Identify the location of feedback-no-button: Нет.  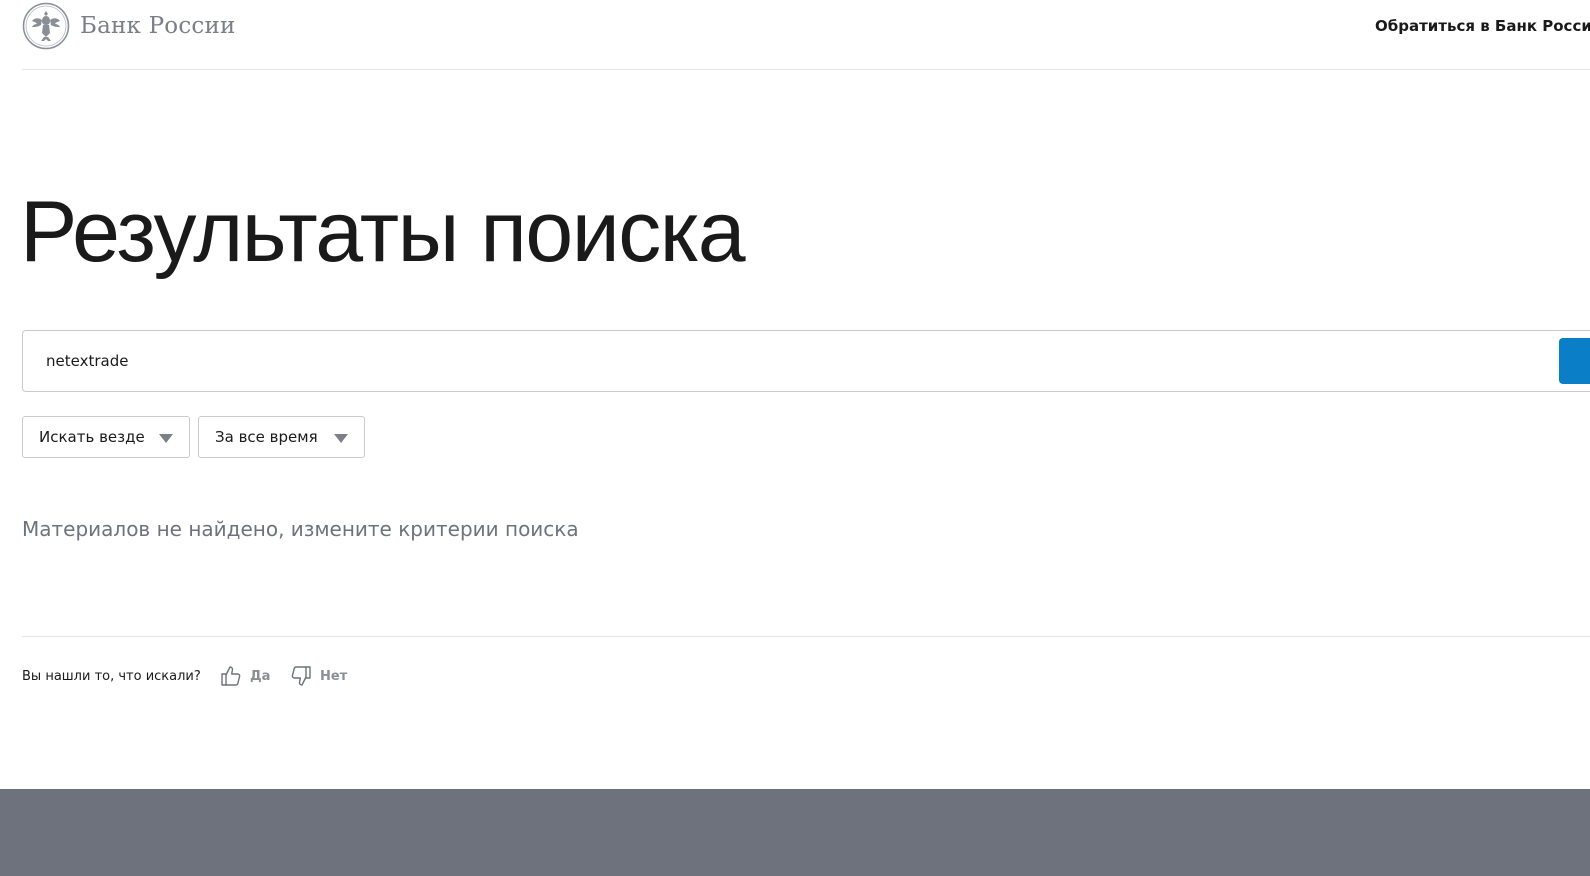
(318, 676).